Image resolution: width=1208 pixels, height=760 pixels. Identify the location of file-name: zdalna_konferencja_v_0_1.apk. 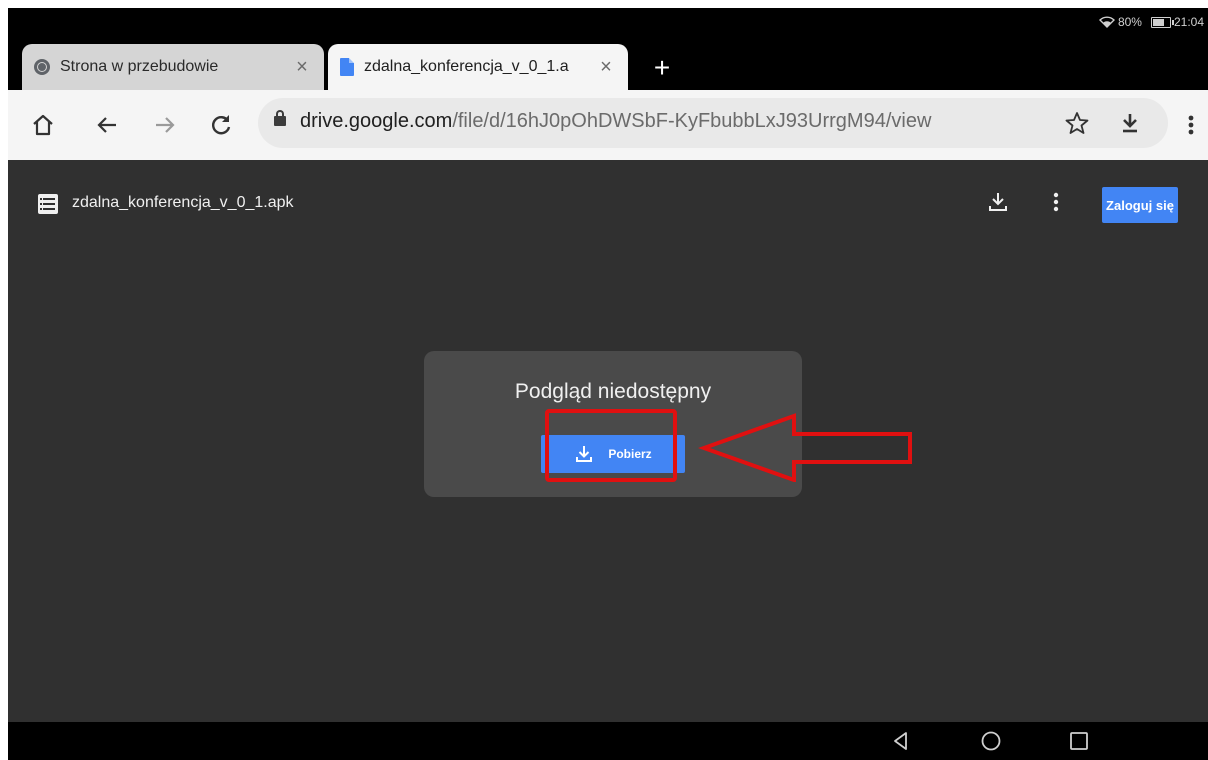
(183, 202).